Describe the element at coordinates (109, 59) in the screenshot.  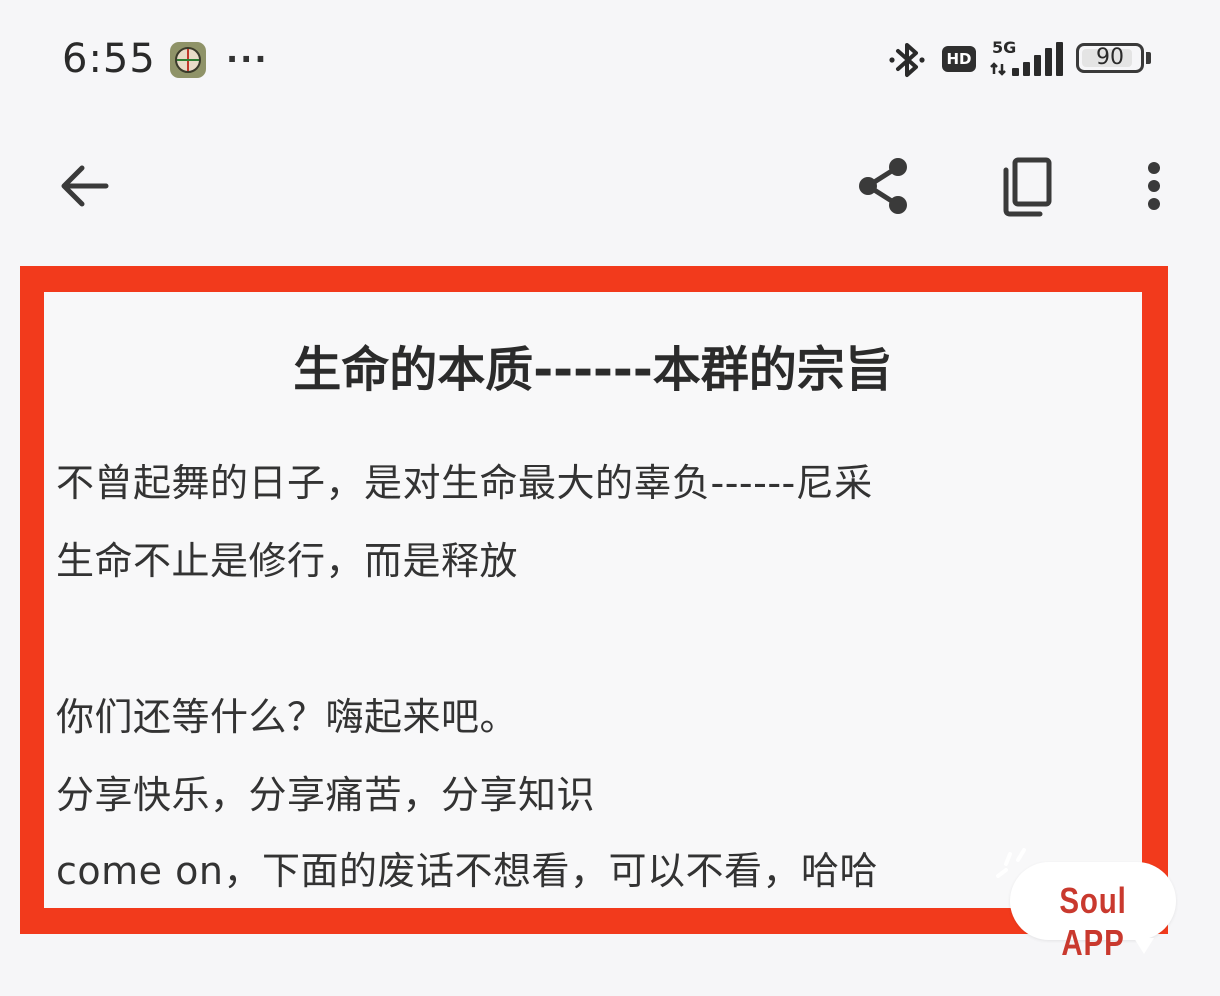
I see `status-time: 6:55` at that location.